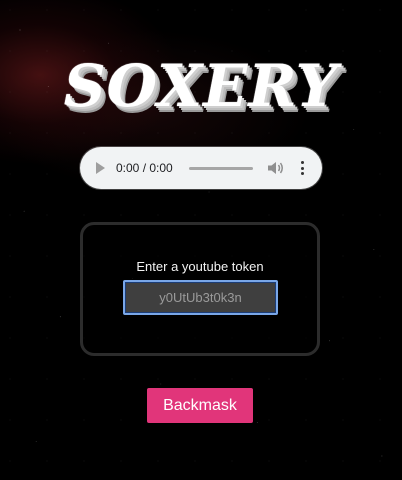 The height and width of the screenshot is (480, 402). I want to click on play-icon, so click(100, 168).